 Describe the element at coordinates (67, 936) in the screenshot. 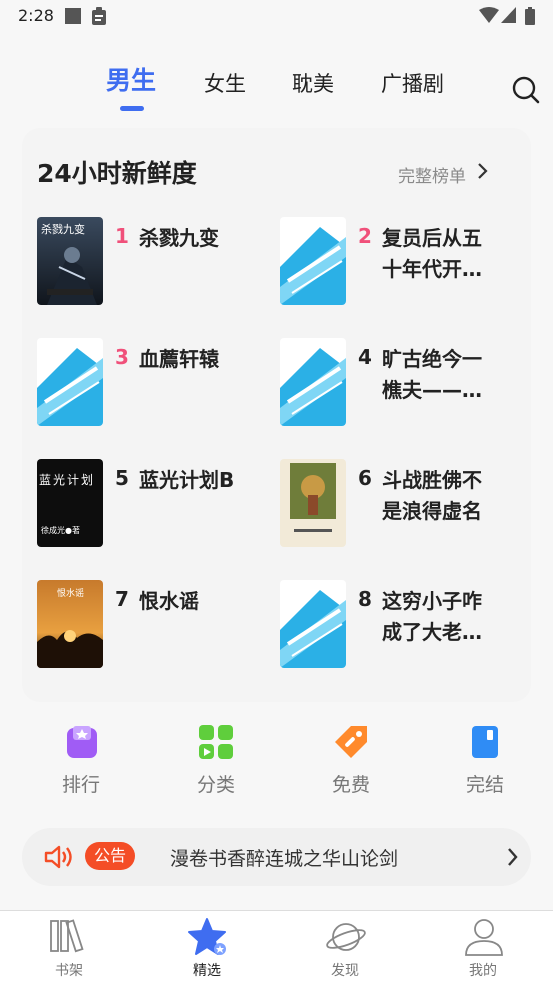

I see `bookshelf-icon` at that location.